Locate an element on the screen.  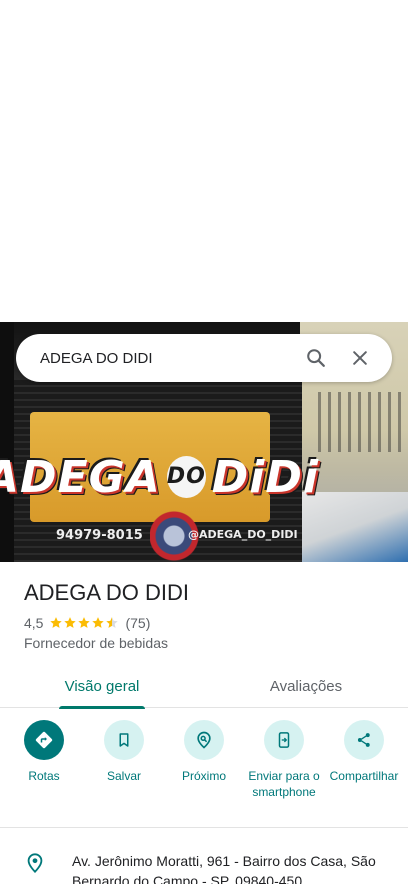
directions-icon is located at coordinates (44, 740).